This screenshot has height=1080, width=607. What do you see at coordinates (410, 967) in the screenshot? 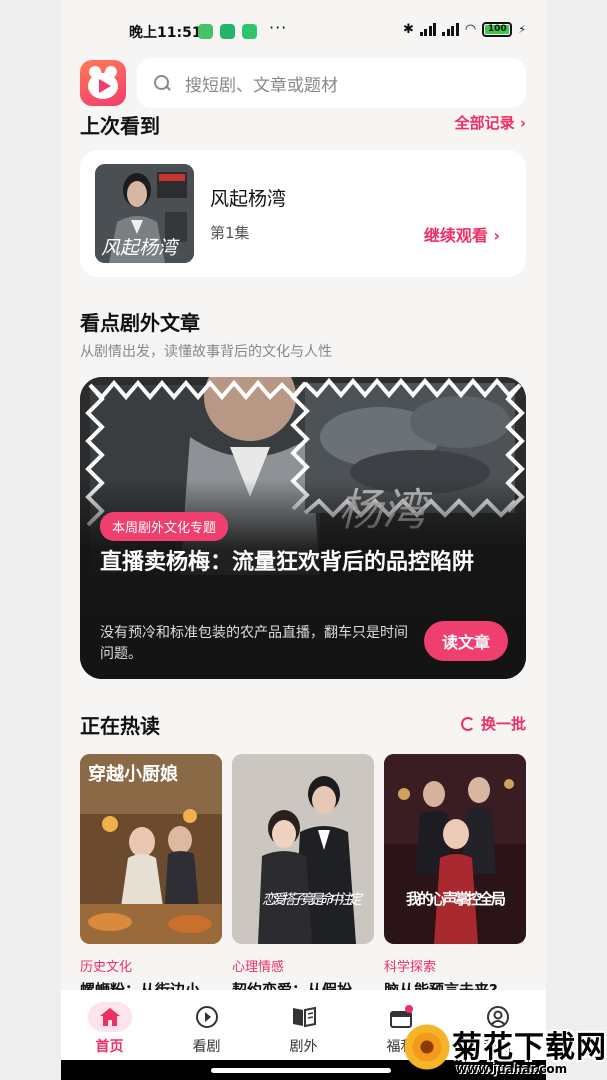
I see `book-category: 科学探索` at bounding box center [410, 967].